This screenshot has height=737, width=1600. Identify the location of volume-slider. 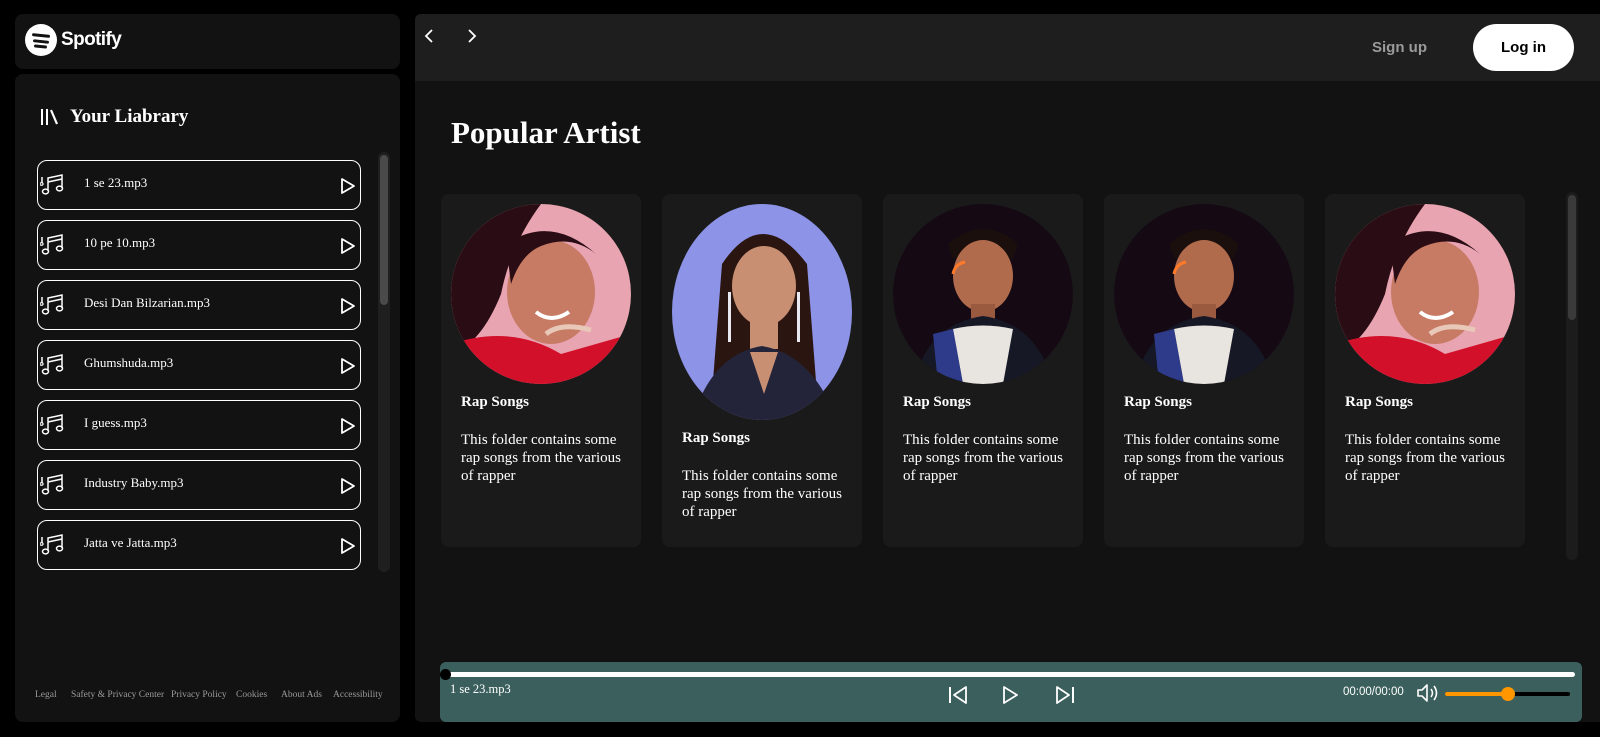
(1507, 694).